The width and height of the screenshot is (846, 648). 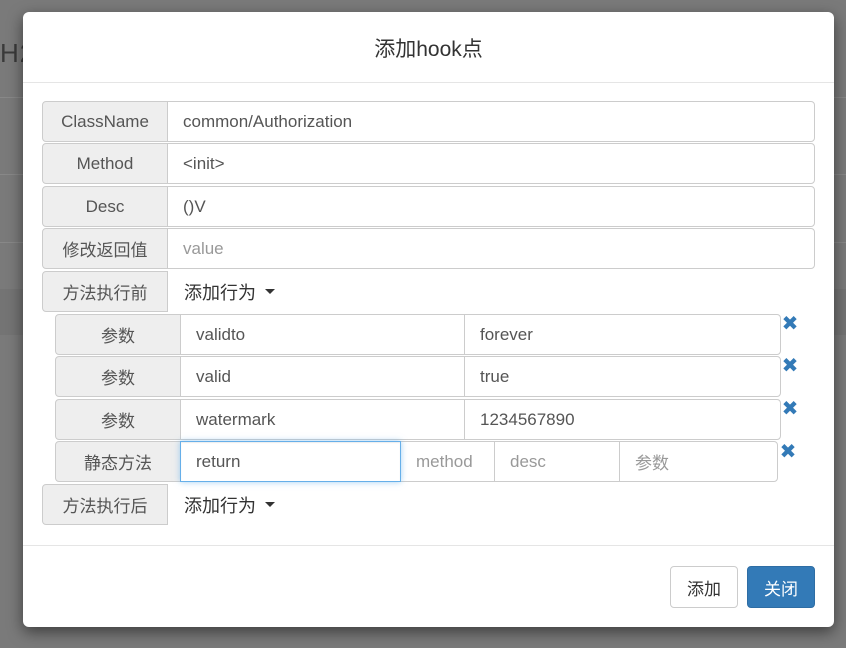 What do you see at coordinates (704, 587) in the screenshot?
I see `add-button: 添加` at bounding box center [704, 587].